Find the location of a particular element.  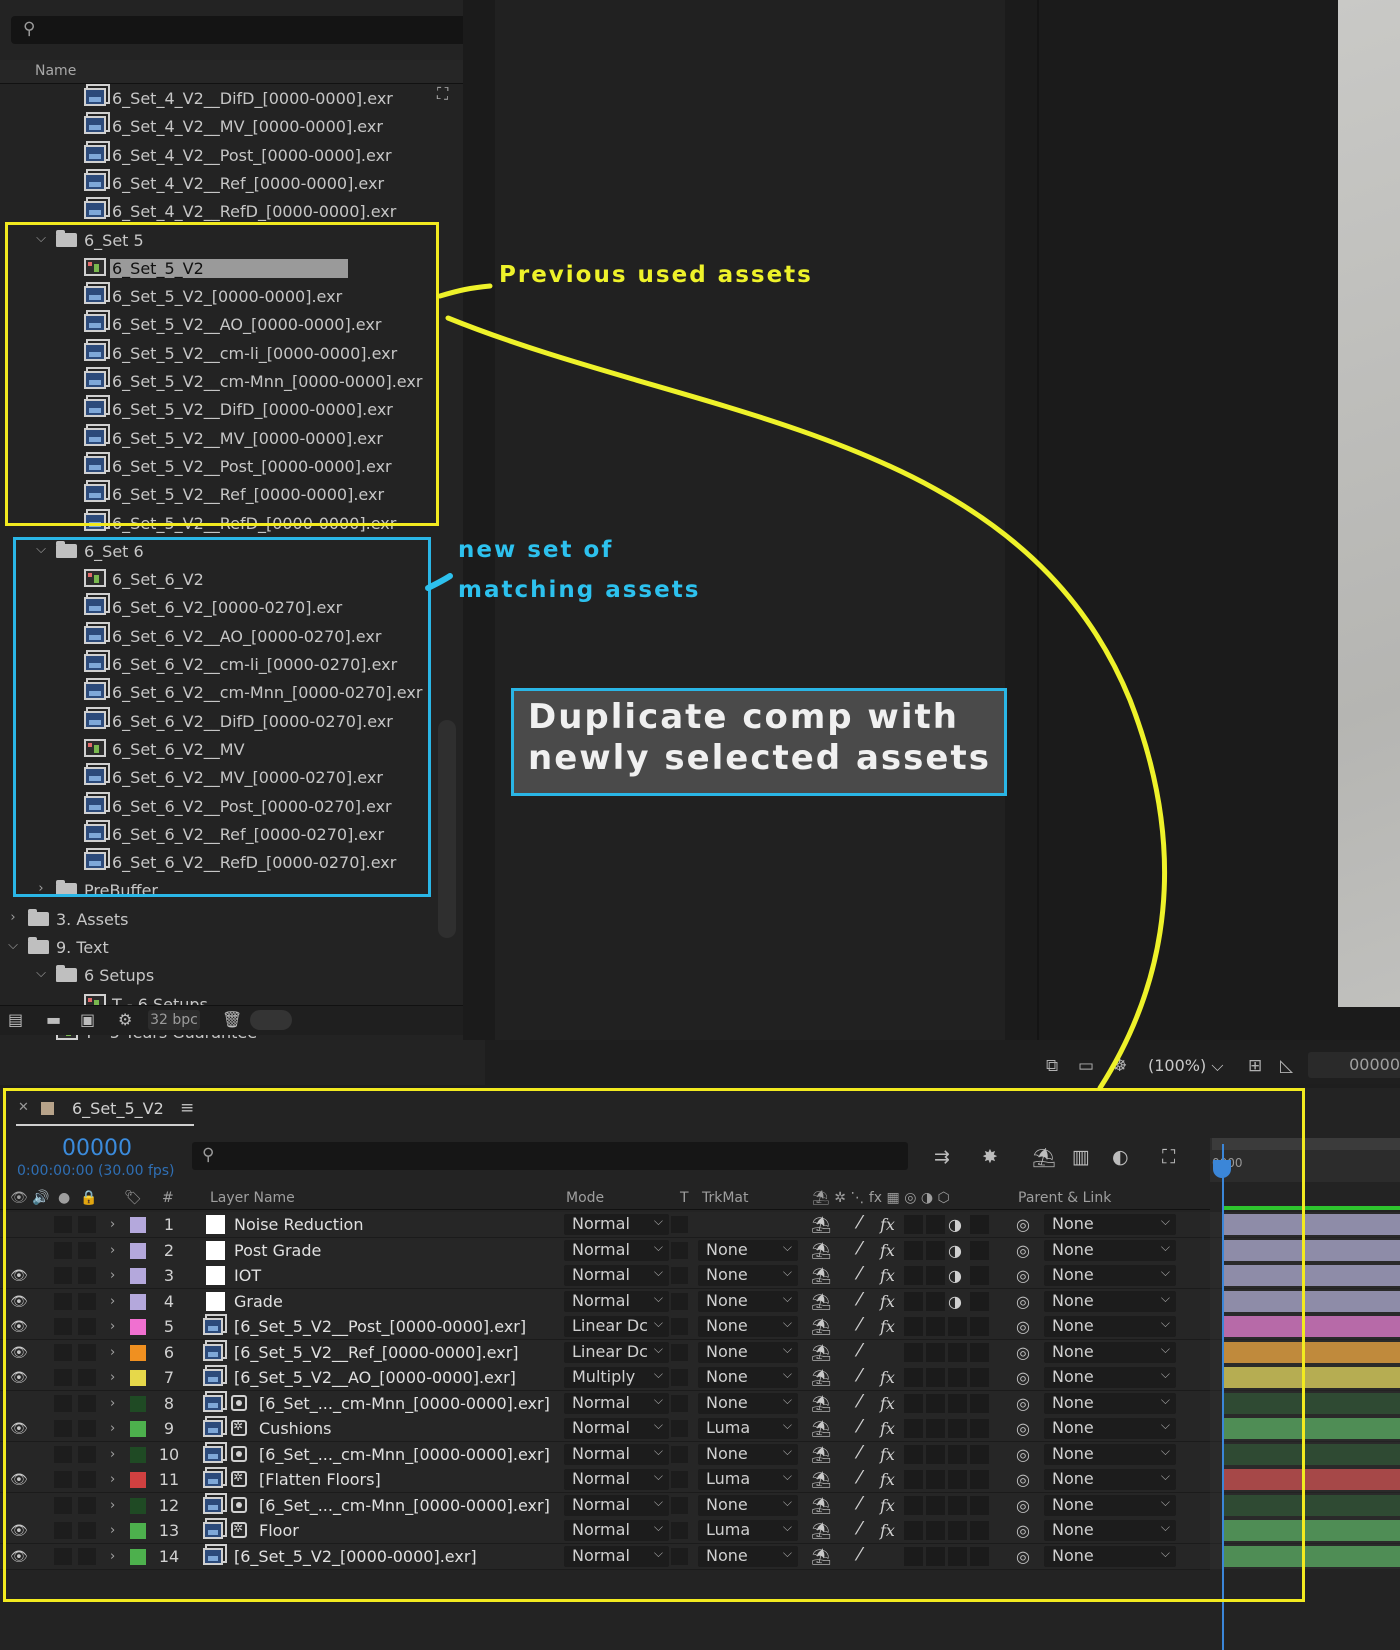

bit-depth-button: 32 bpc is located at coordinates (174, 1020).